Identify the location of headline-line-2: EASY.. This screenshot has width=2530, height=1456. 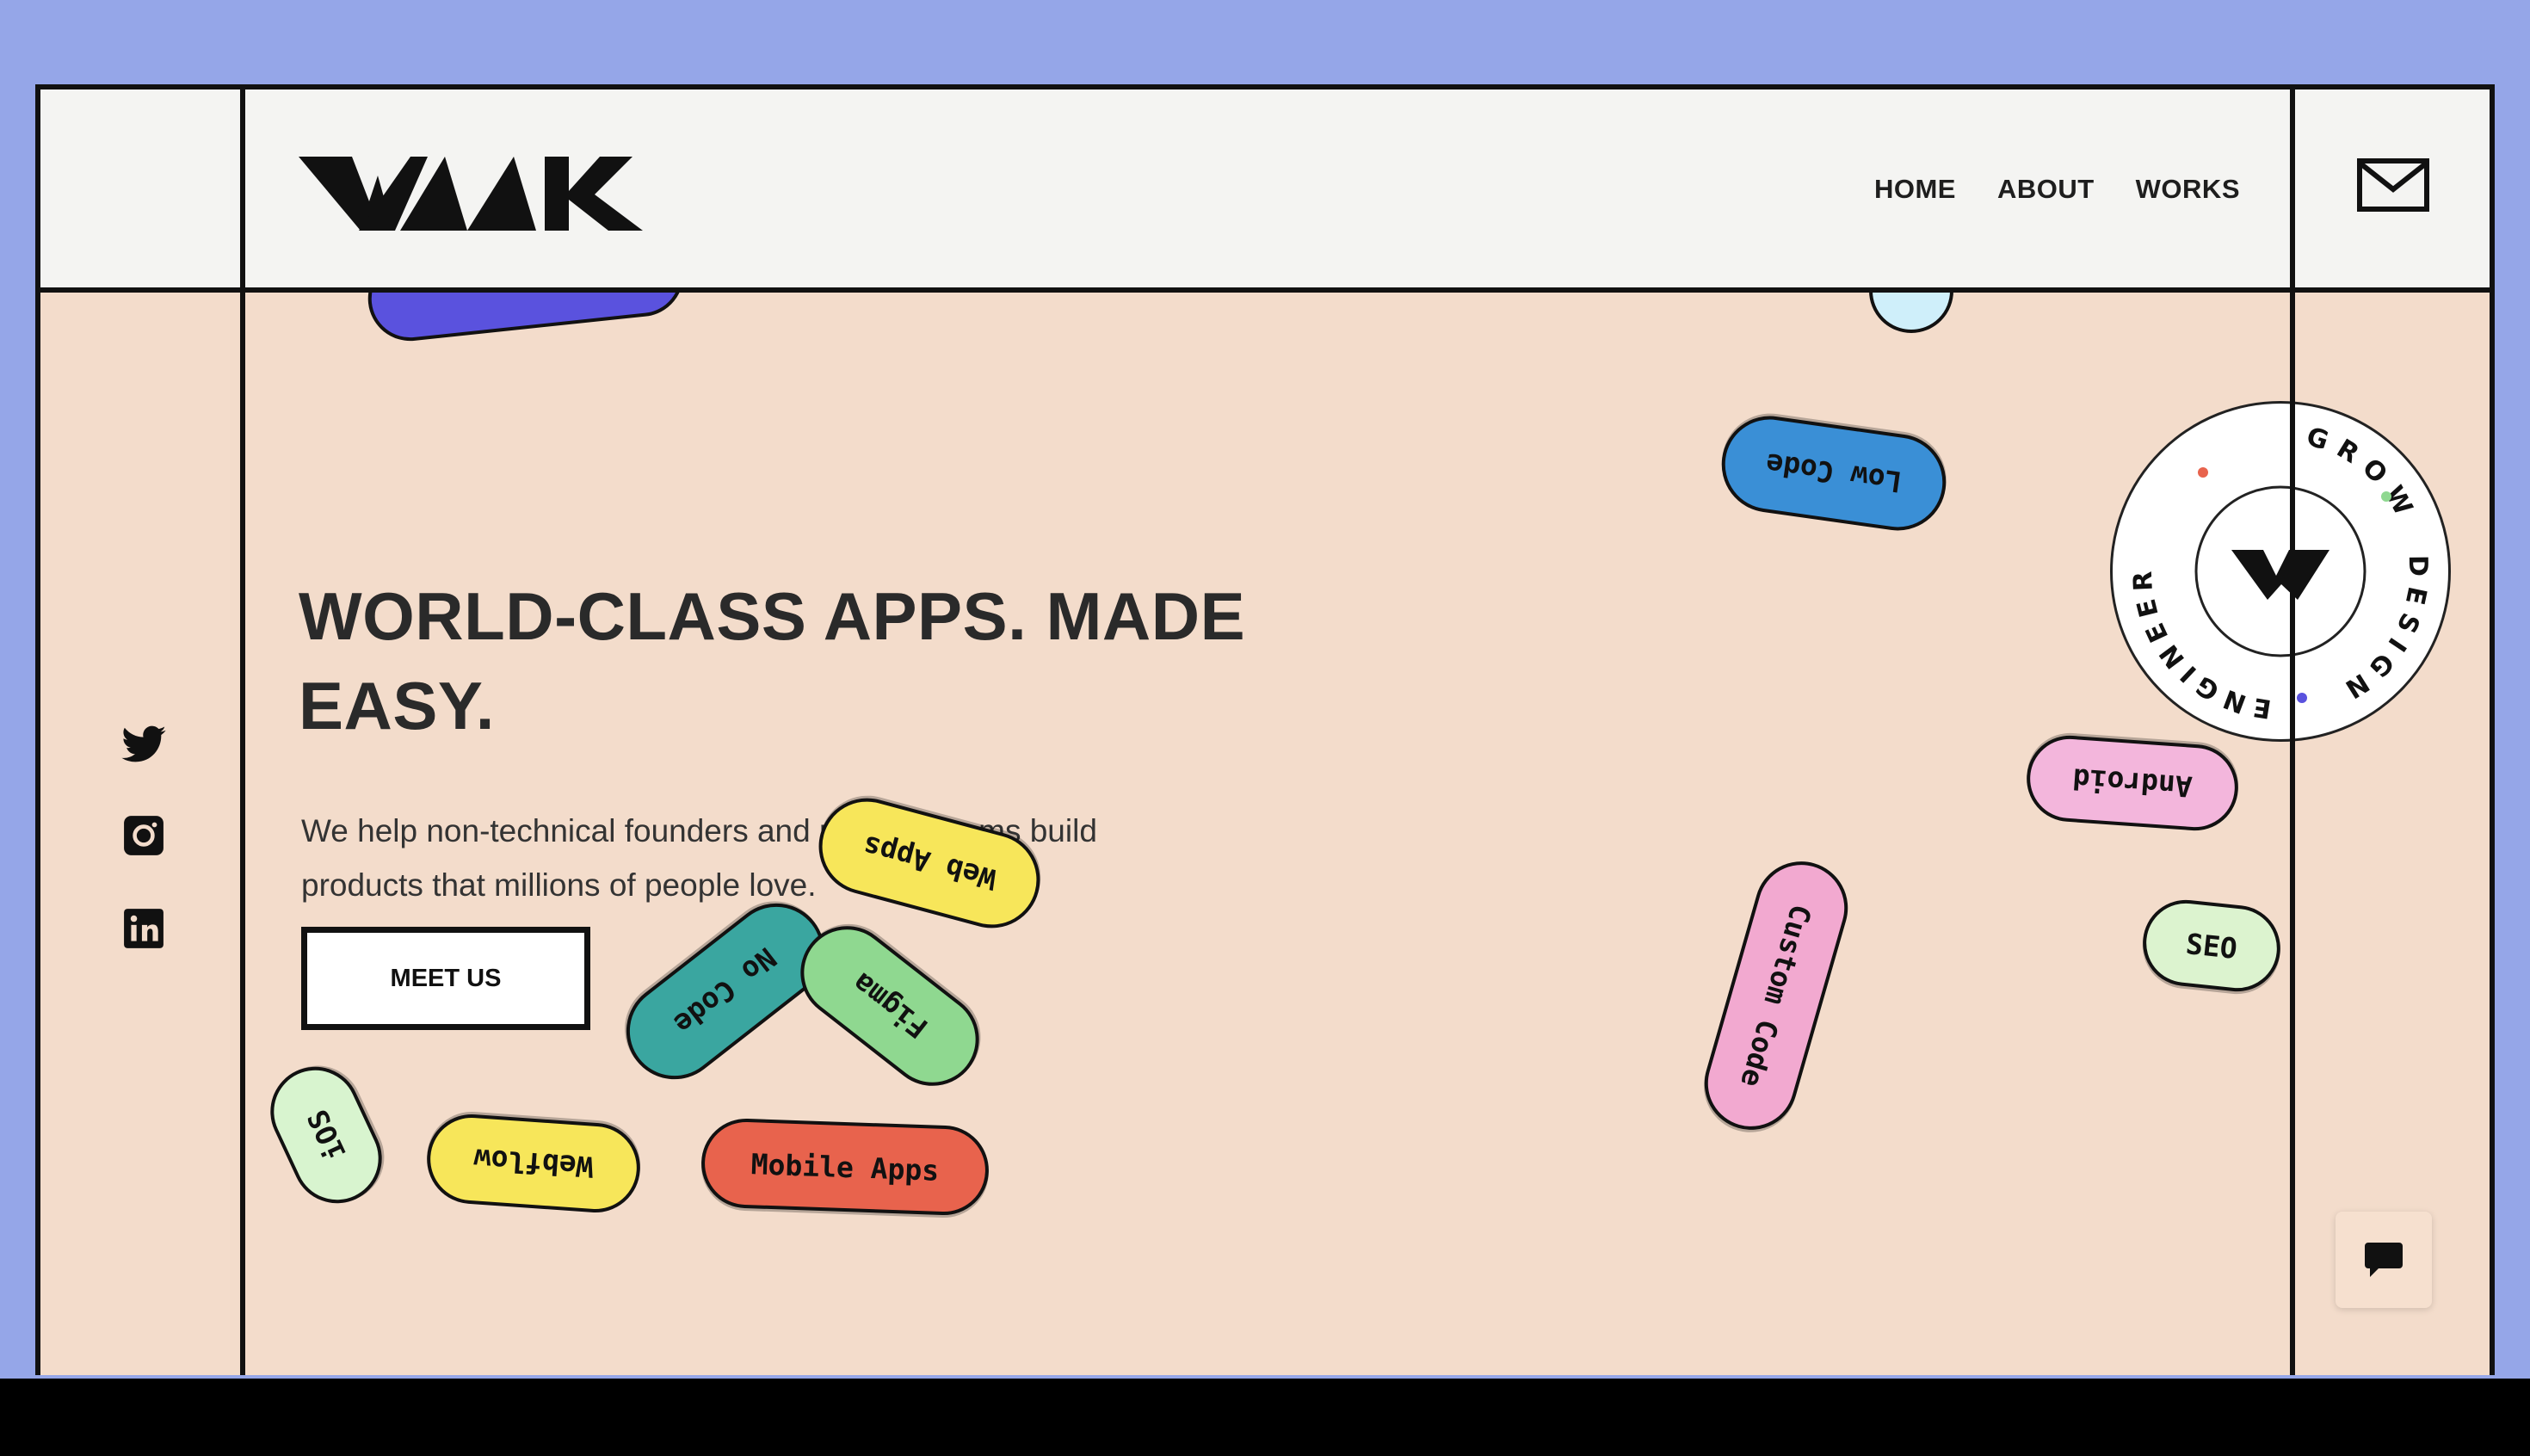
(397, 706).